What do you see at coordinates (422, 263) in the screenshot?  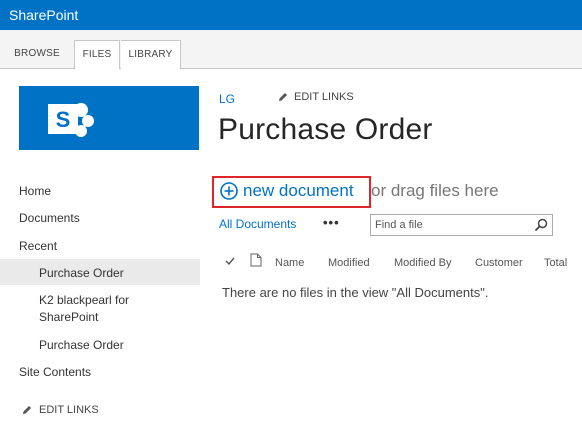 I see `column-header-modified-by: Modified By` at bounding box center [422, 263].